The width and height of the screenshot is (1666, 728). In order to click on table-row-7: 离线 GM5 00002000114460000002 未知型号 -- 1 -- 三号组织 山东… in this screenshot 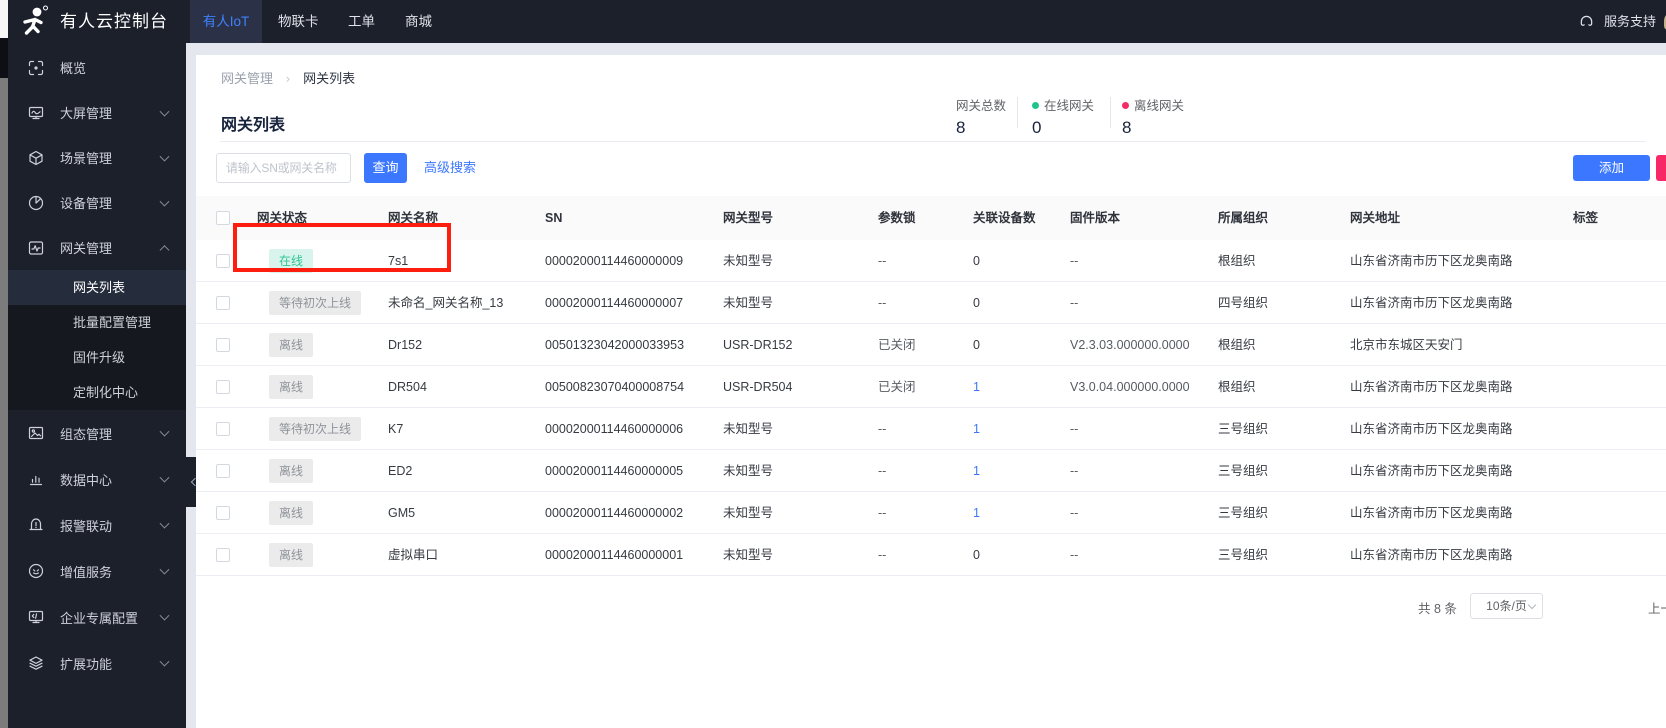, I will do `click(931, 513)`.